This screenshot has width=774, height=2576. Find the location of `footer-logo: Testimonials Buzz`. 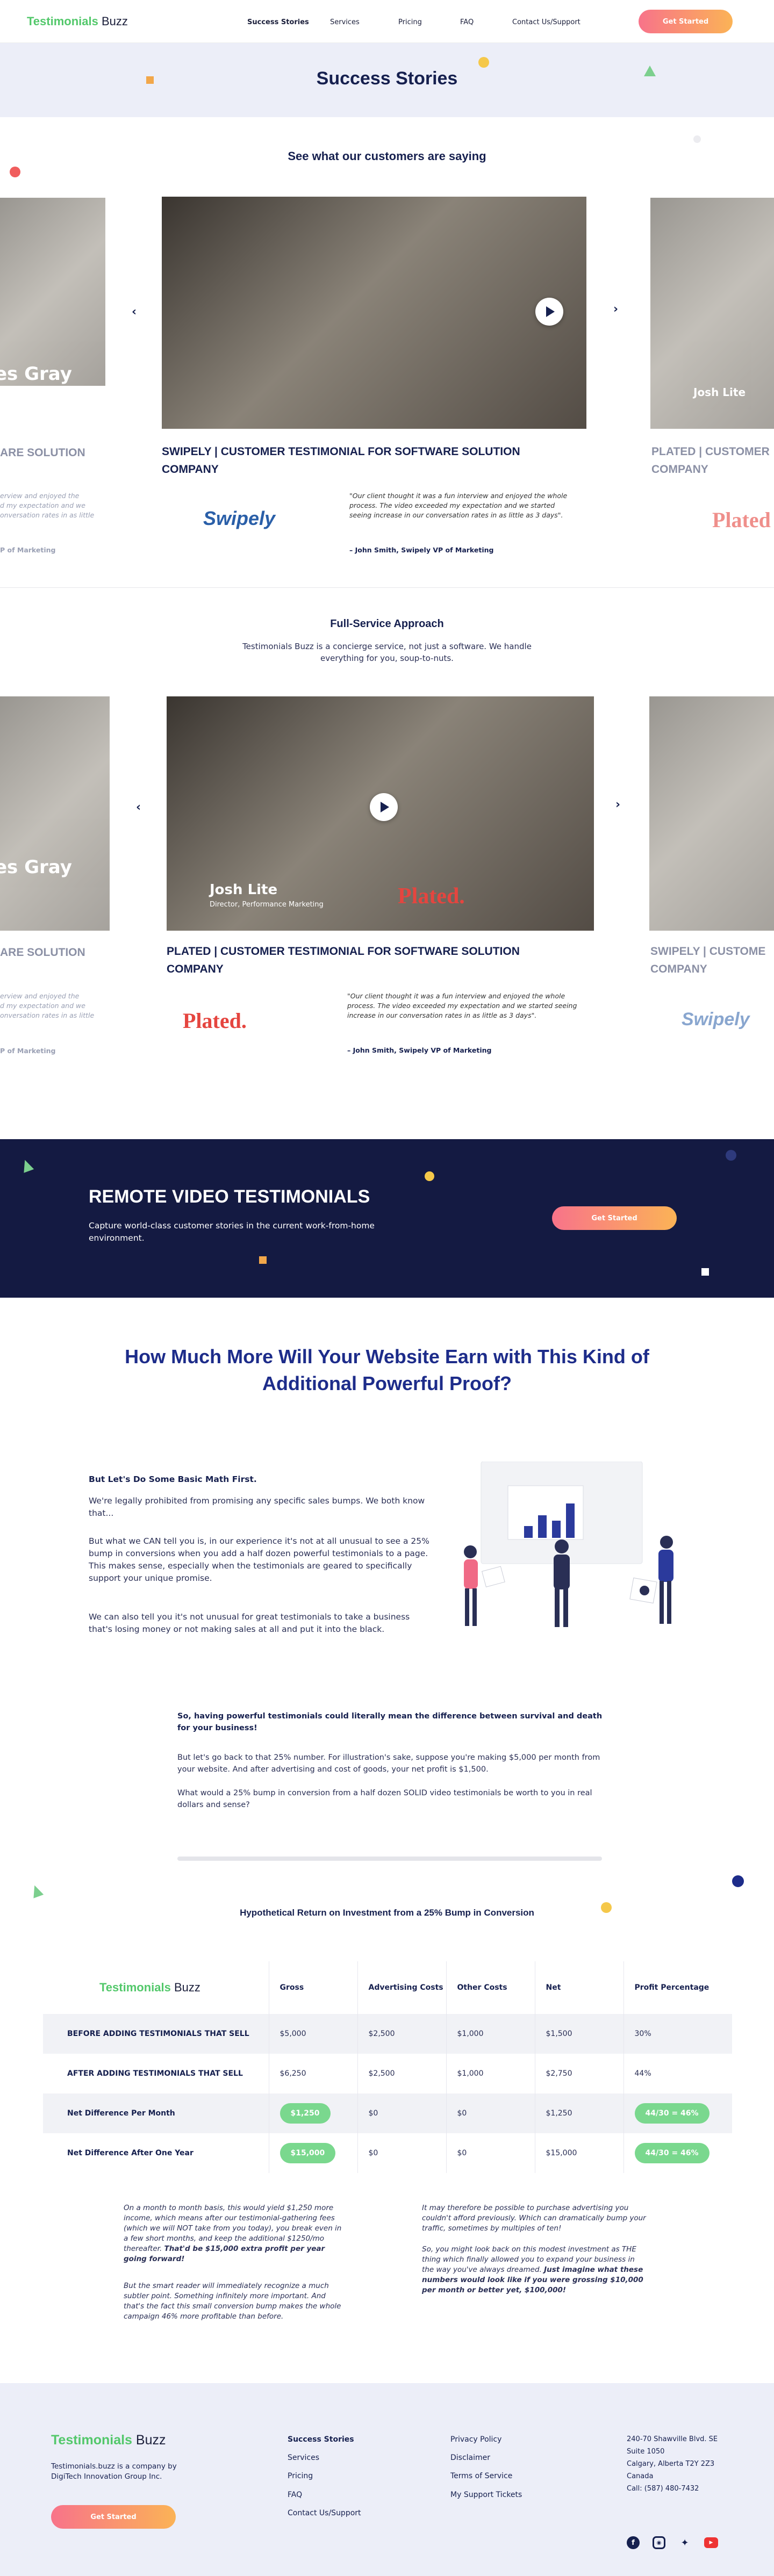

footer-logo: Testimonials Buzz is located at coordinates (108, 2440).